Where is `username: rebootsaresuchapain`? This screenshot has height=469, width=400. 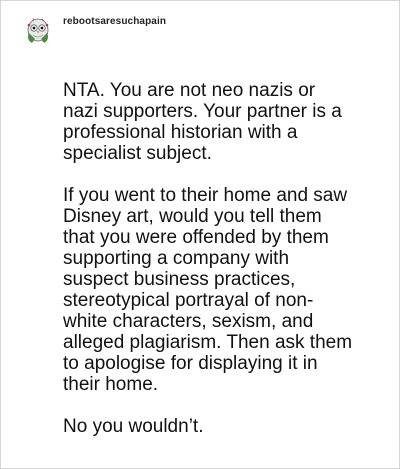 username: rebootsaresuchapain is located at coordinates (114, 21).